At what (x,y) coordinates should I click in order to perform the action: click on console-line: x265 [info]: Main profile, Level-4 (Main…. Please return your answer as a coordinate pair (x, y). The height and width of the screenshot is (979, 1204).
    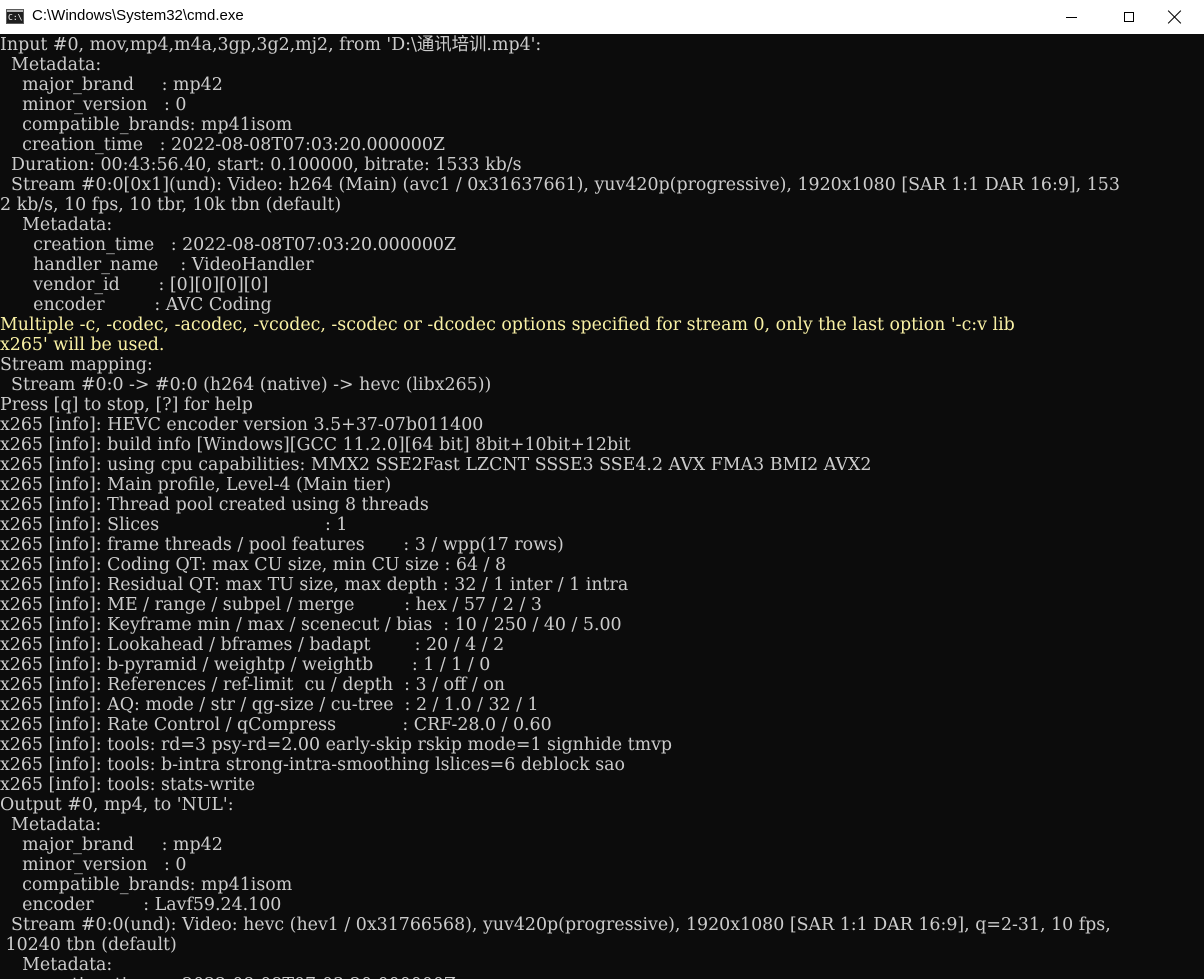
    Looking at the image, I should click on (196, 485).